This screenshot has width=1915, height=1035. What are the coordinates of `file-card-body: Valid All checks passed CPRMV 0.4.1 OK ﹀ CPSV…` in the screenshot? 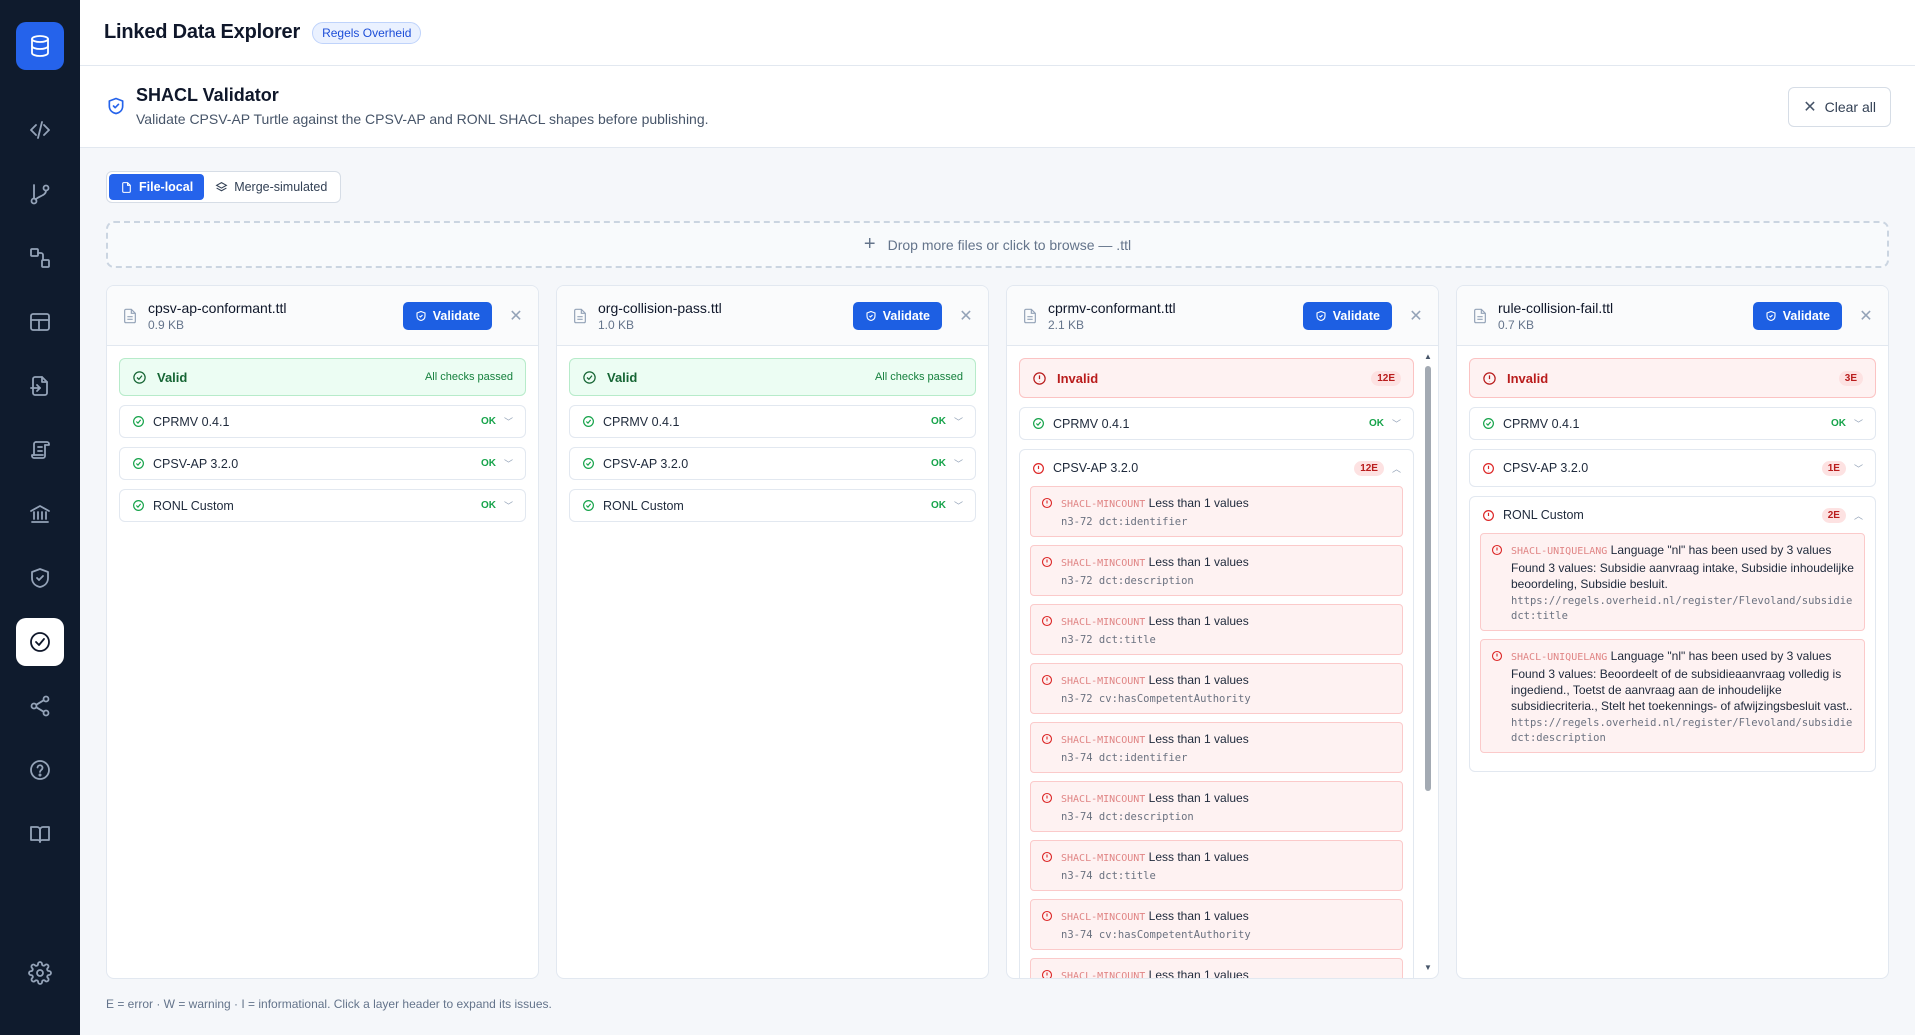 It's located at (772, 662).